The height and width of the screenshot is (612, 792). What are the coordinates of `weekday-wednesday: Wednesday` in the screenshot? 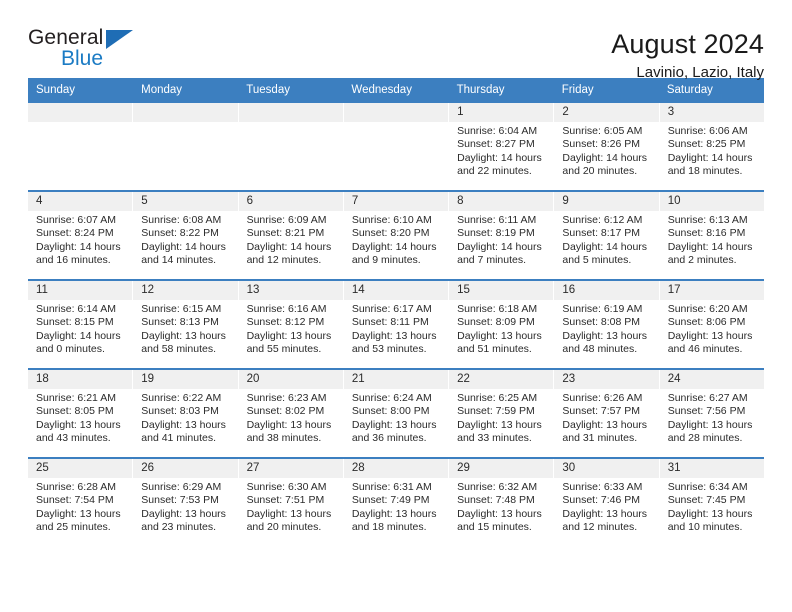 It's located at (381, 90).